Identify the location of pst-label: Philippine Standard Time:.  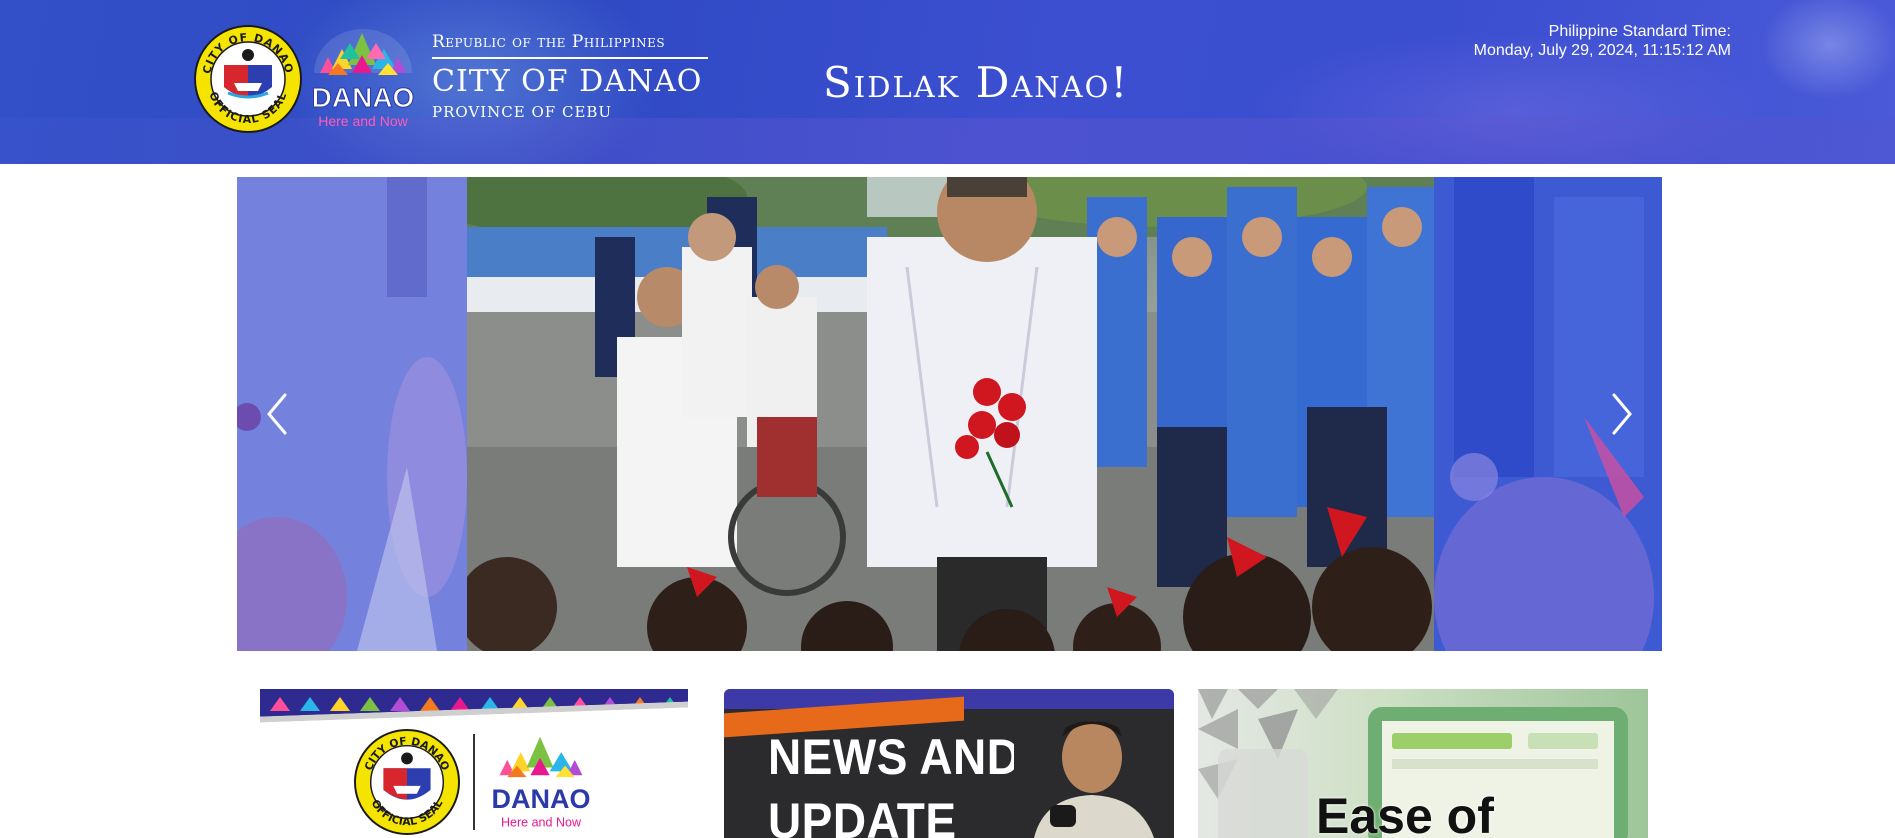
(1639, 31).